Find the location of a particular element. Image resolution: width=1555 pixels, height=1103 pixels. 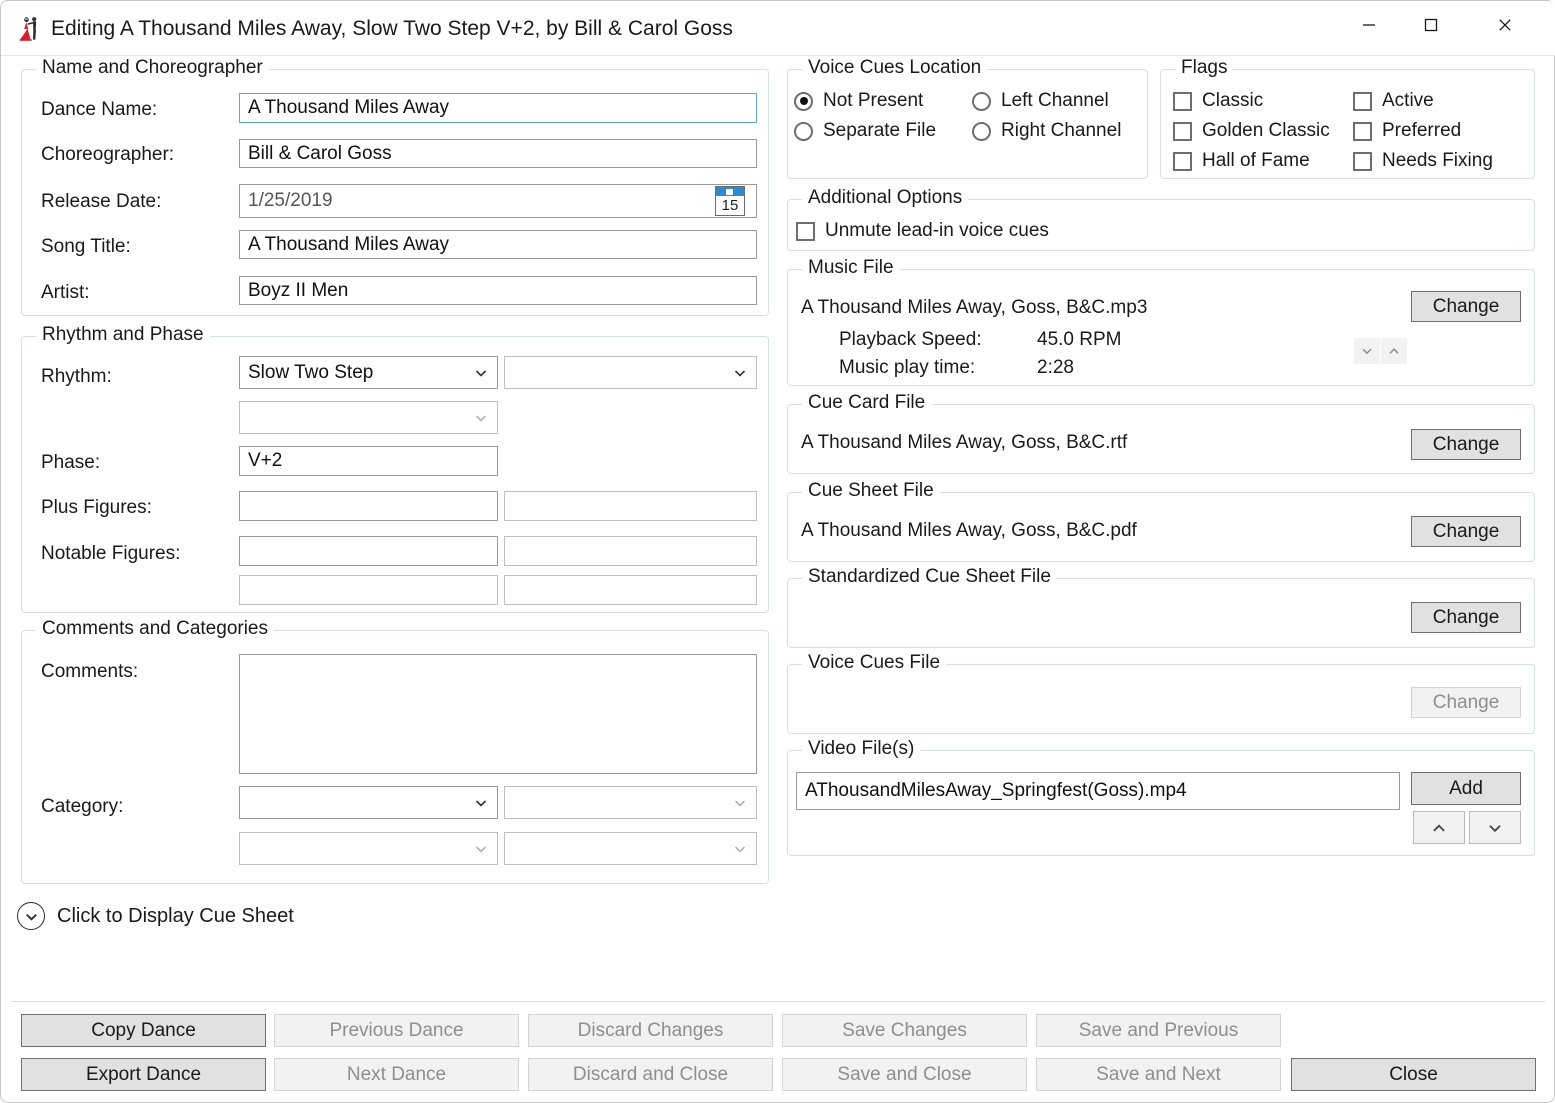

radio-left-channel-indicator is located at coordinates (981, 101).